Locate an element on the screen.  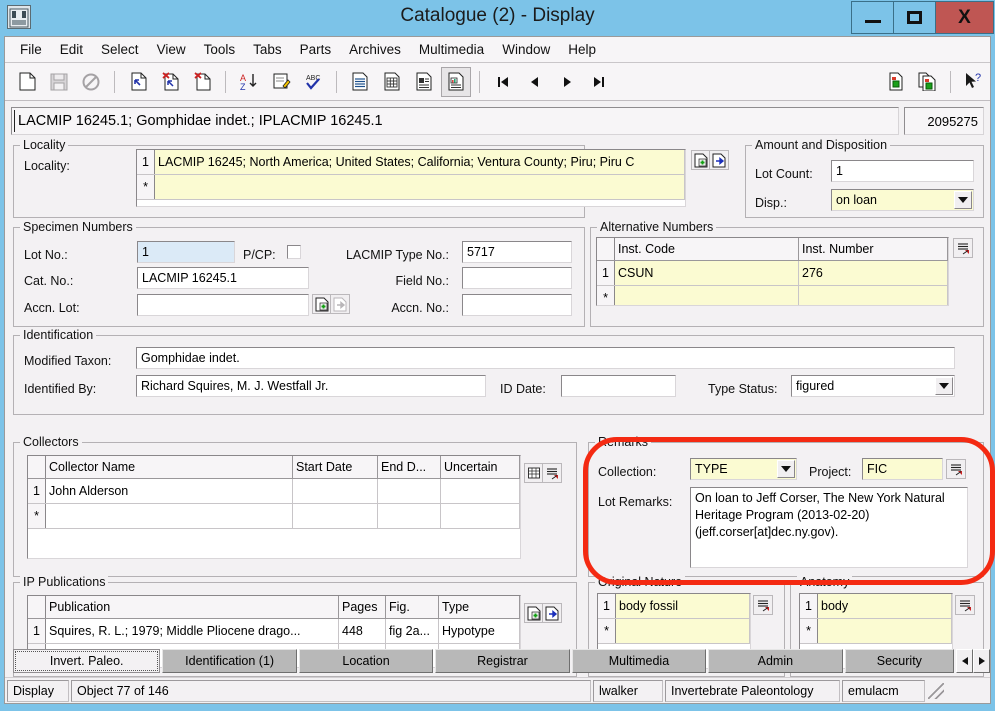
end-date-cell is located at coordinates (409, 491).